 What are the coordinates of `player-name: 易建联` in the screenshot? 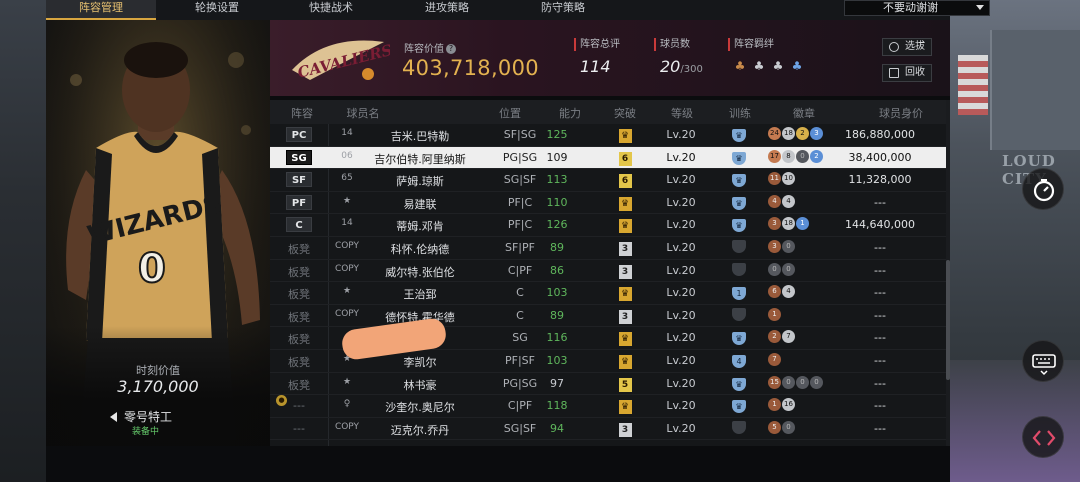 It's located at (420, 204).